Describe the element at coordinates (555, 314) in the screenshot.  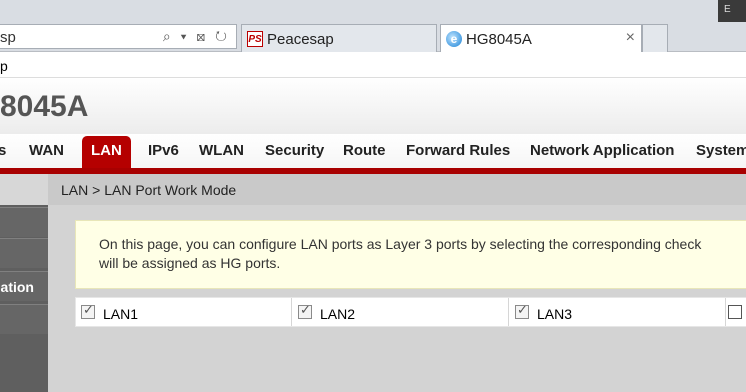
I see `lan3-label: LAN3` at that location.